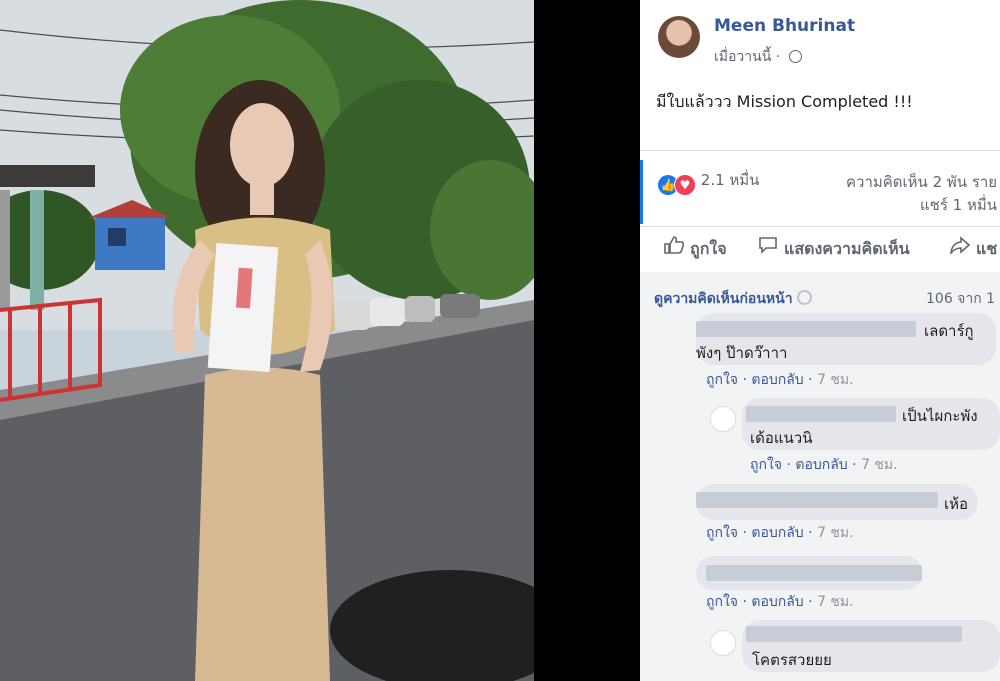  What do you see at coordinates (795, 56) in the screenshot?
I see `globe-icon` at bounding box center [795, 56].